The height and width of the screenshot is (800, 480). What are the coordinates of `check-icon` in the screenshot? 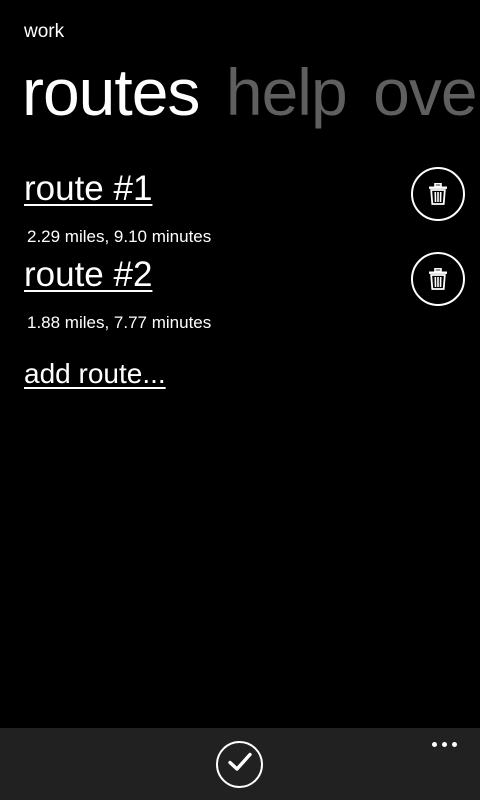 It's located at (239, 764).